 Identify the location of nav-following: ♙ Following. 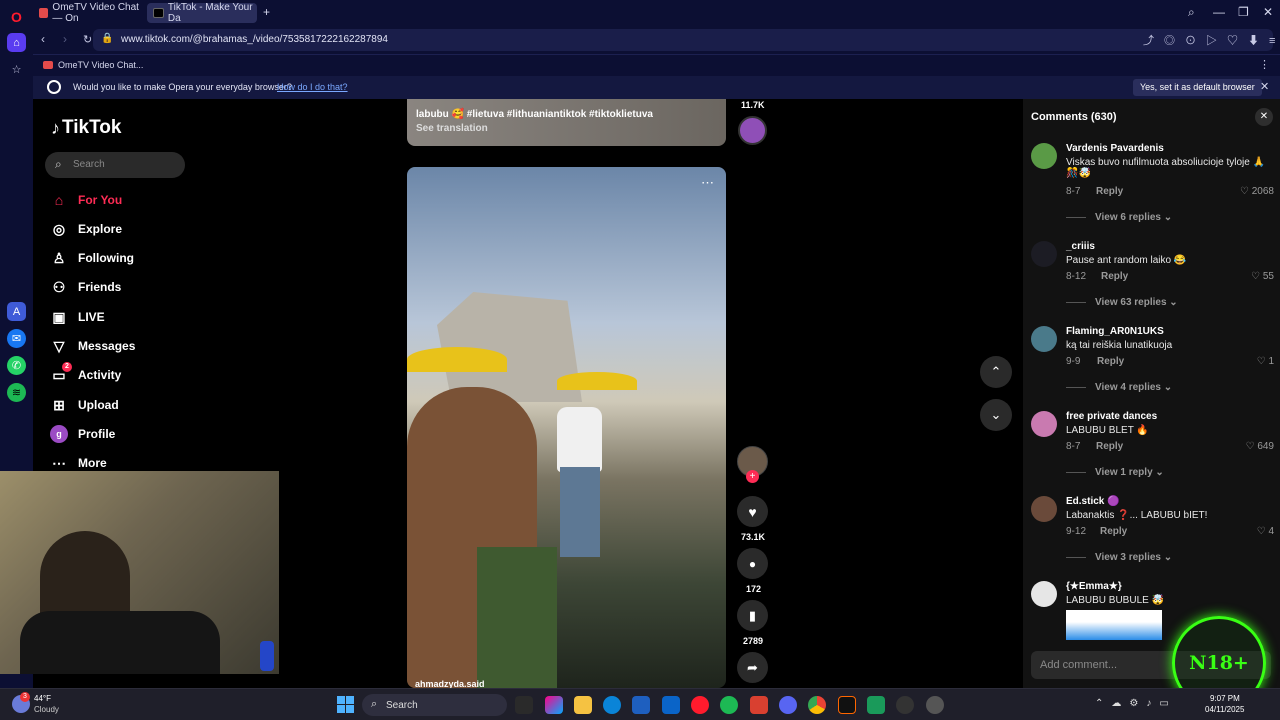
(92, 258).